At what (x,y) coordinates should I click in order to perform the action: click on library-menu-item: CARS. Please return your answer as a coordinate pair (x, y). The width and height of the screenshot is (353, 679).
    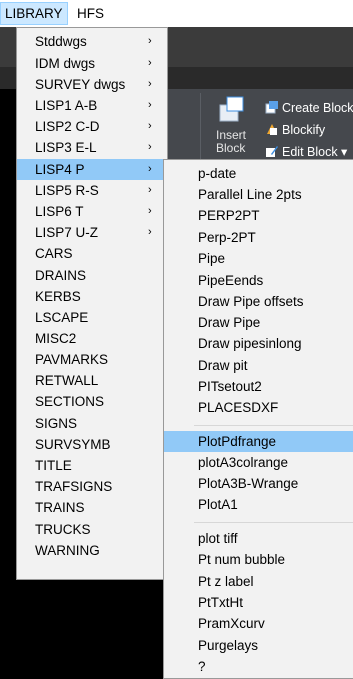
    Looking at the image, I should click on (92, 253).